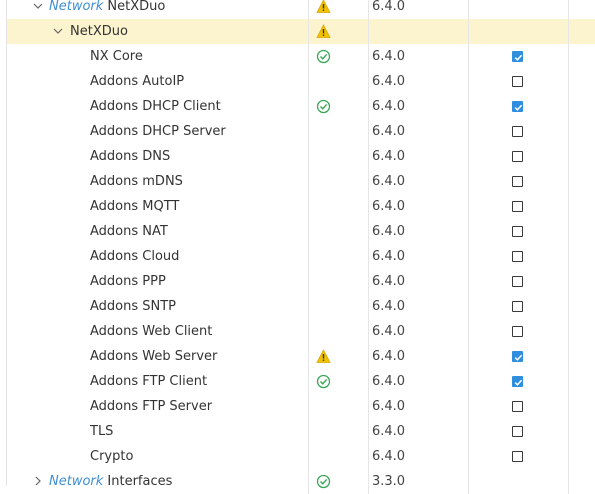  I want to click on component-label: Addons FTP Client, so click(148, 381).